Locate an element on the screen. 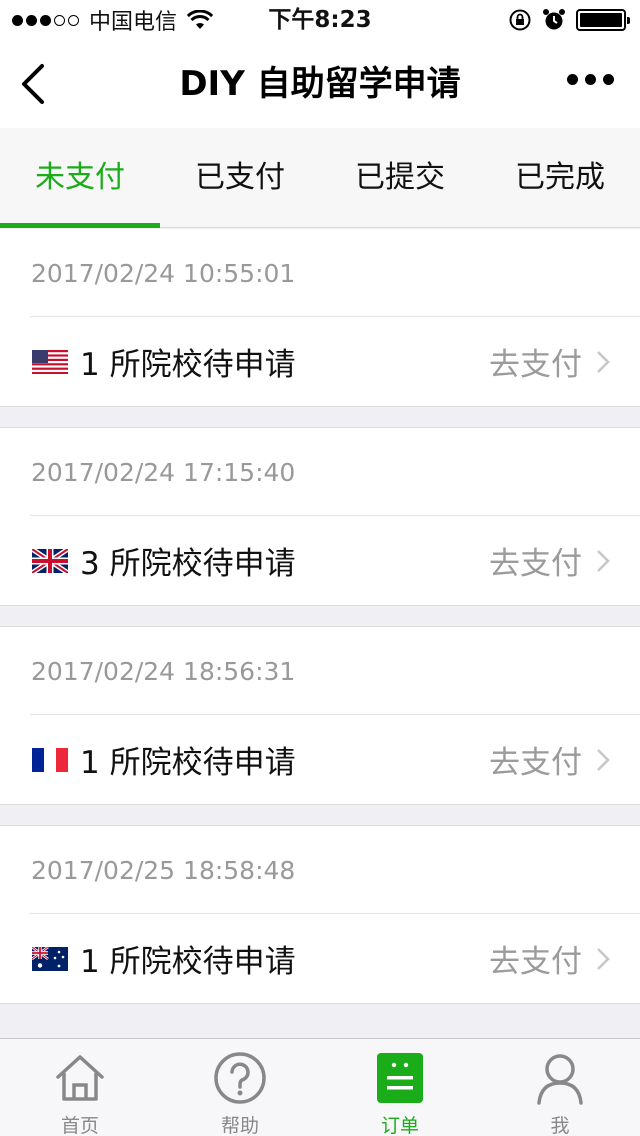 The width and height of the screenshot is (640, 1136). tabbar-item-home: 首页 is located at coordinates (80, 1087).